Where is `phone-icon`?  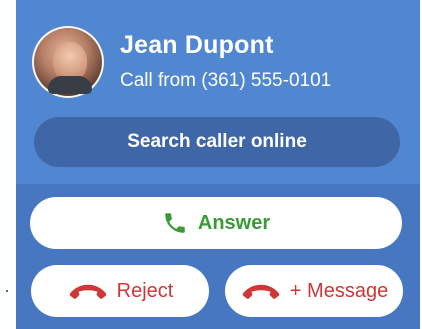 phone-icon is located at coordinates (175, 223).